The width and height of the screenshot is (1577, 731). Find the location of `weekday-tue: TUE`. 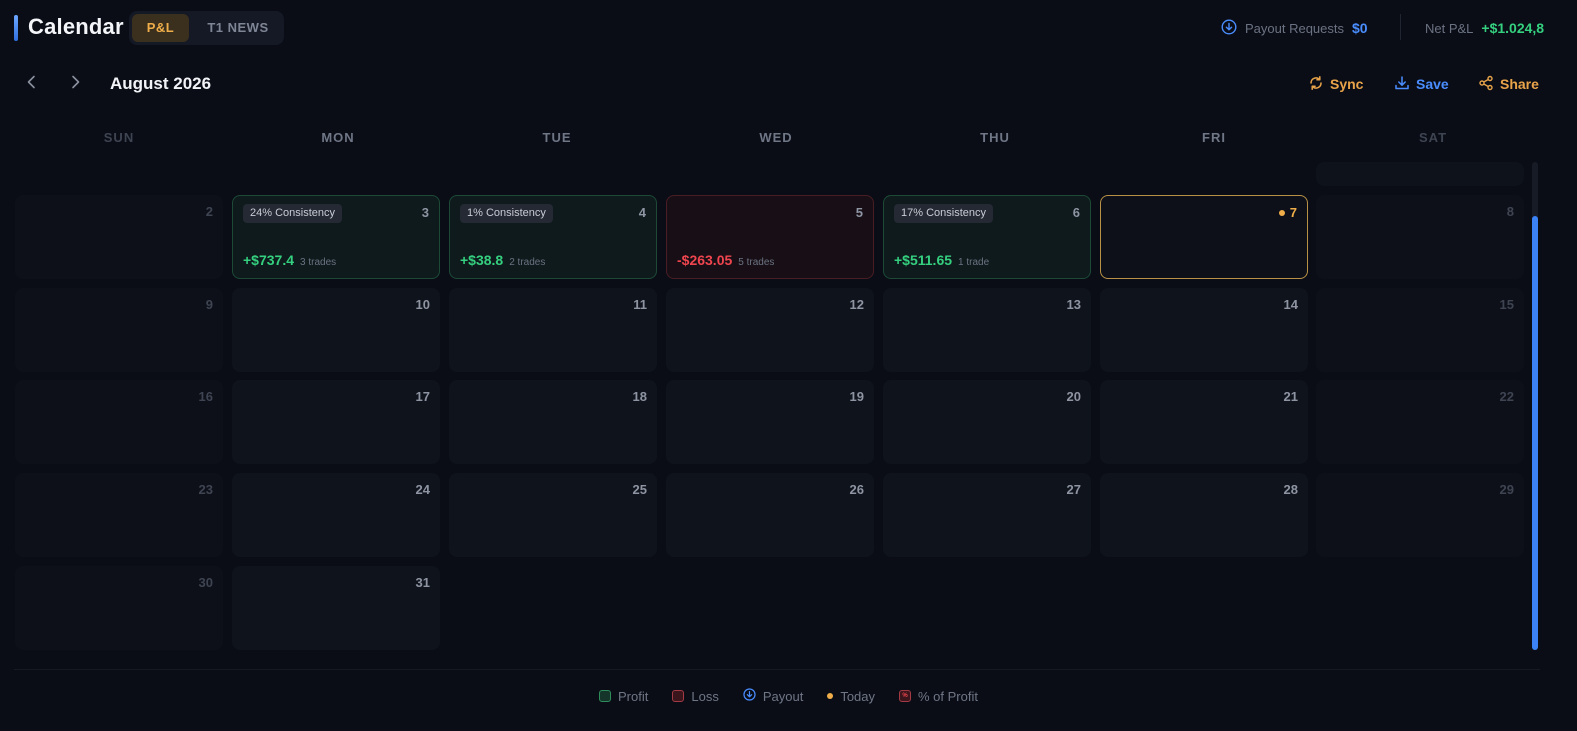

weekday-tue: TUE is located at coordinates (557, 137).